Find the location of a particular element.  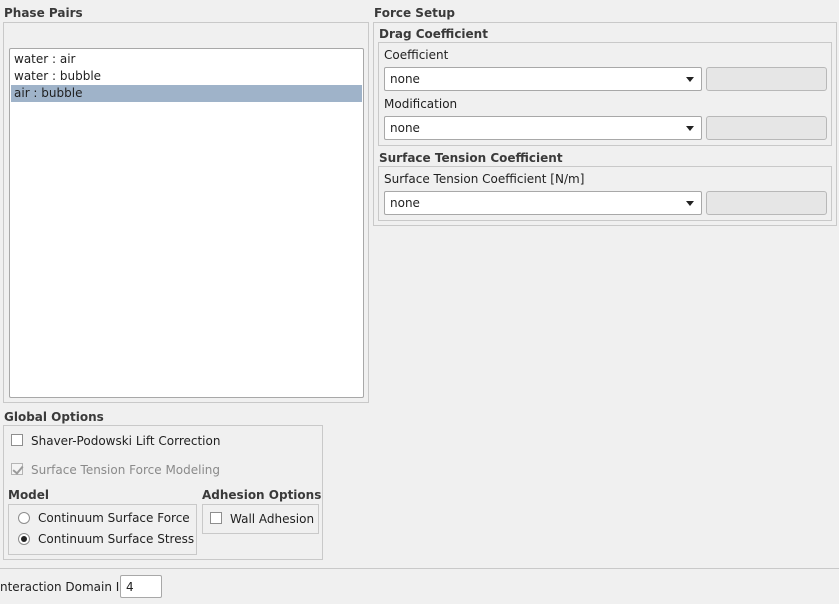

phase-pair-item: water : bubble is located at coordinates (186, 76).